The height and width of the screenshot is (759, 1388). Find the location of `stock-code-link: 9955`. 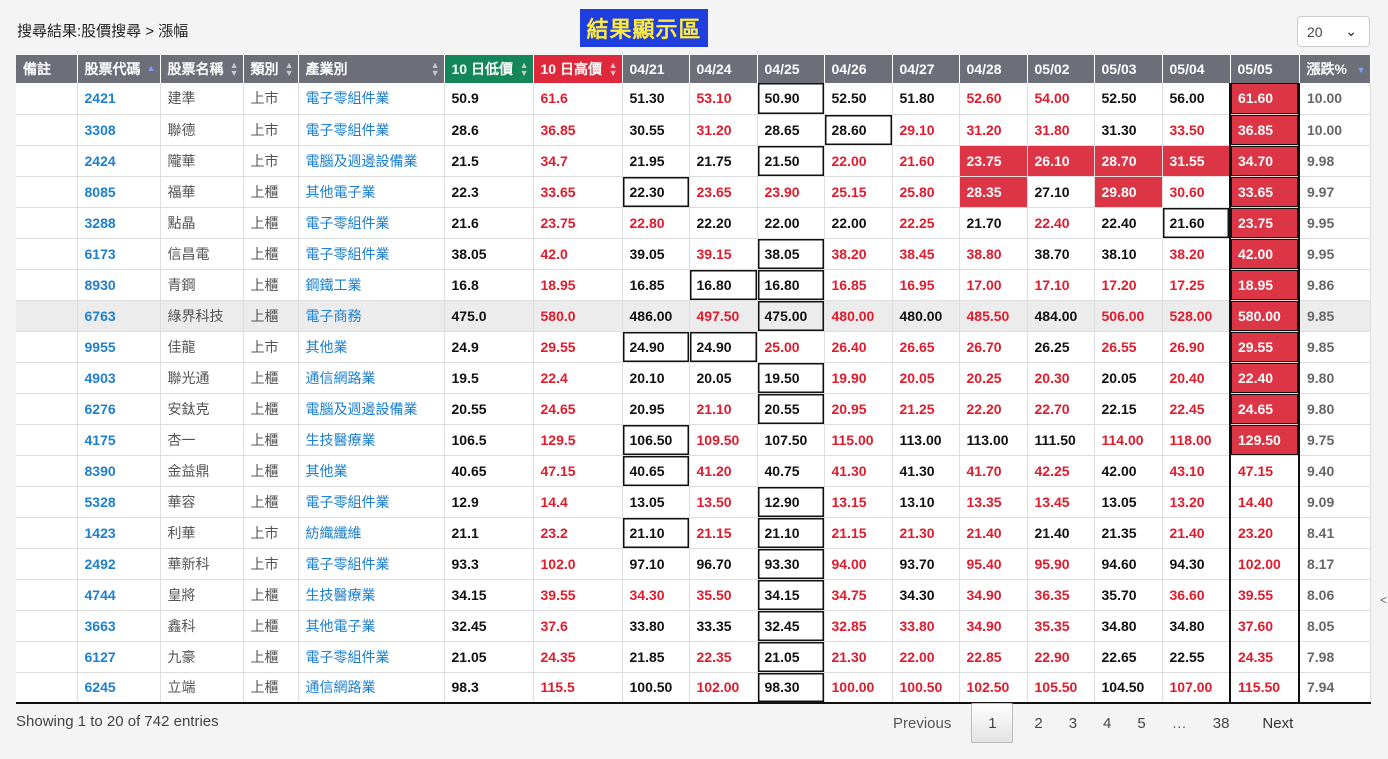

stock-code-link: 9955 is located at coordinates (119, 347).